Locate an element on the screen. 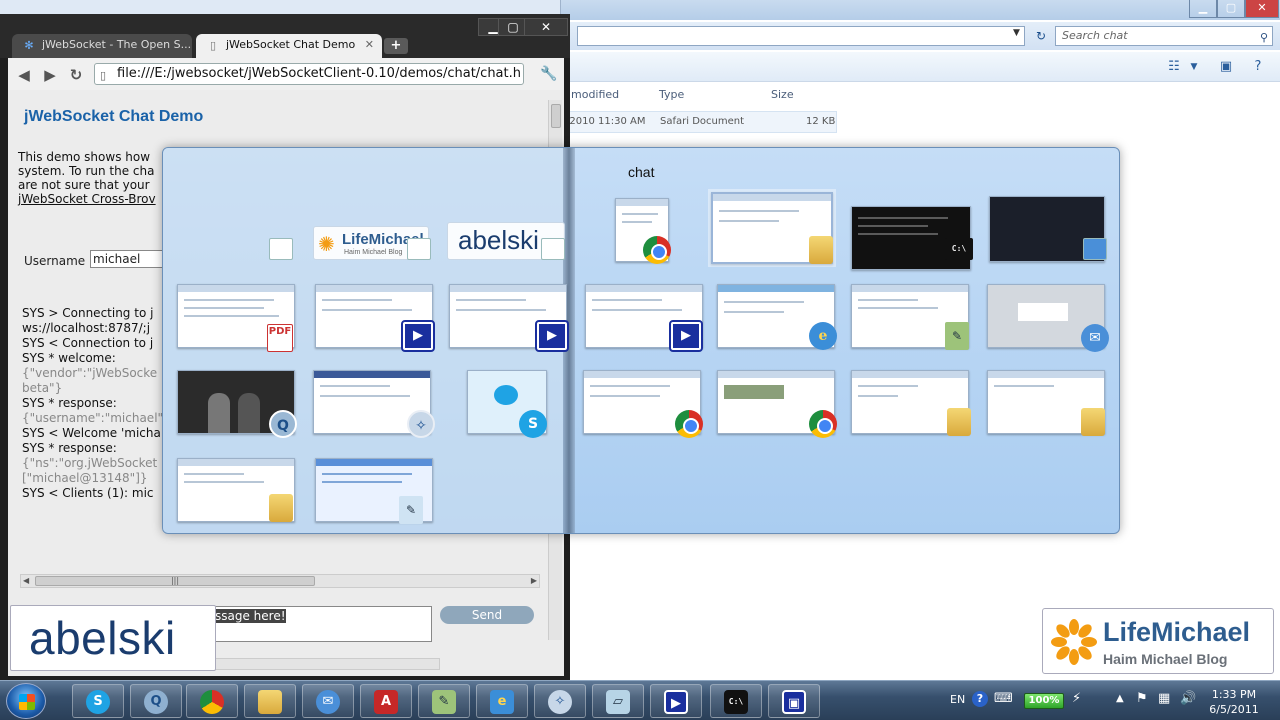 The width and height of the screenshot is (1280, 720). language-indicator: EN is located at coordinates (957, 699).